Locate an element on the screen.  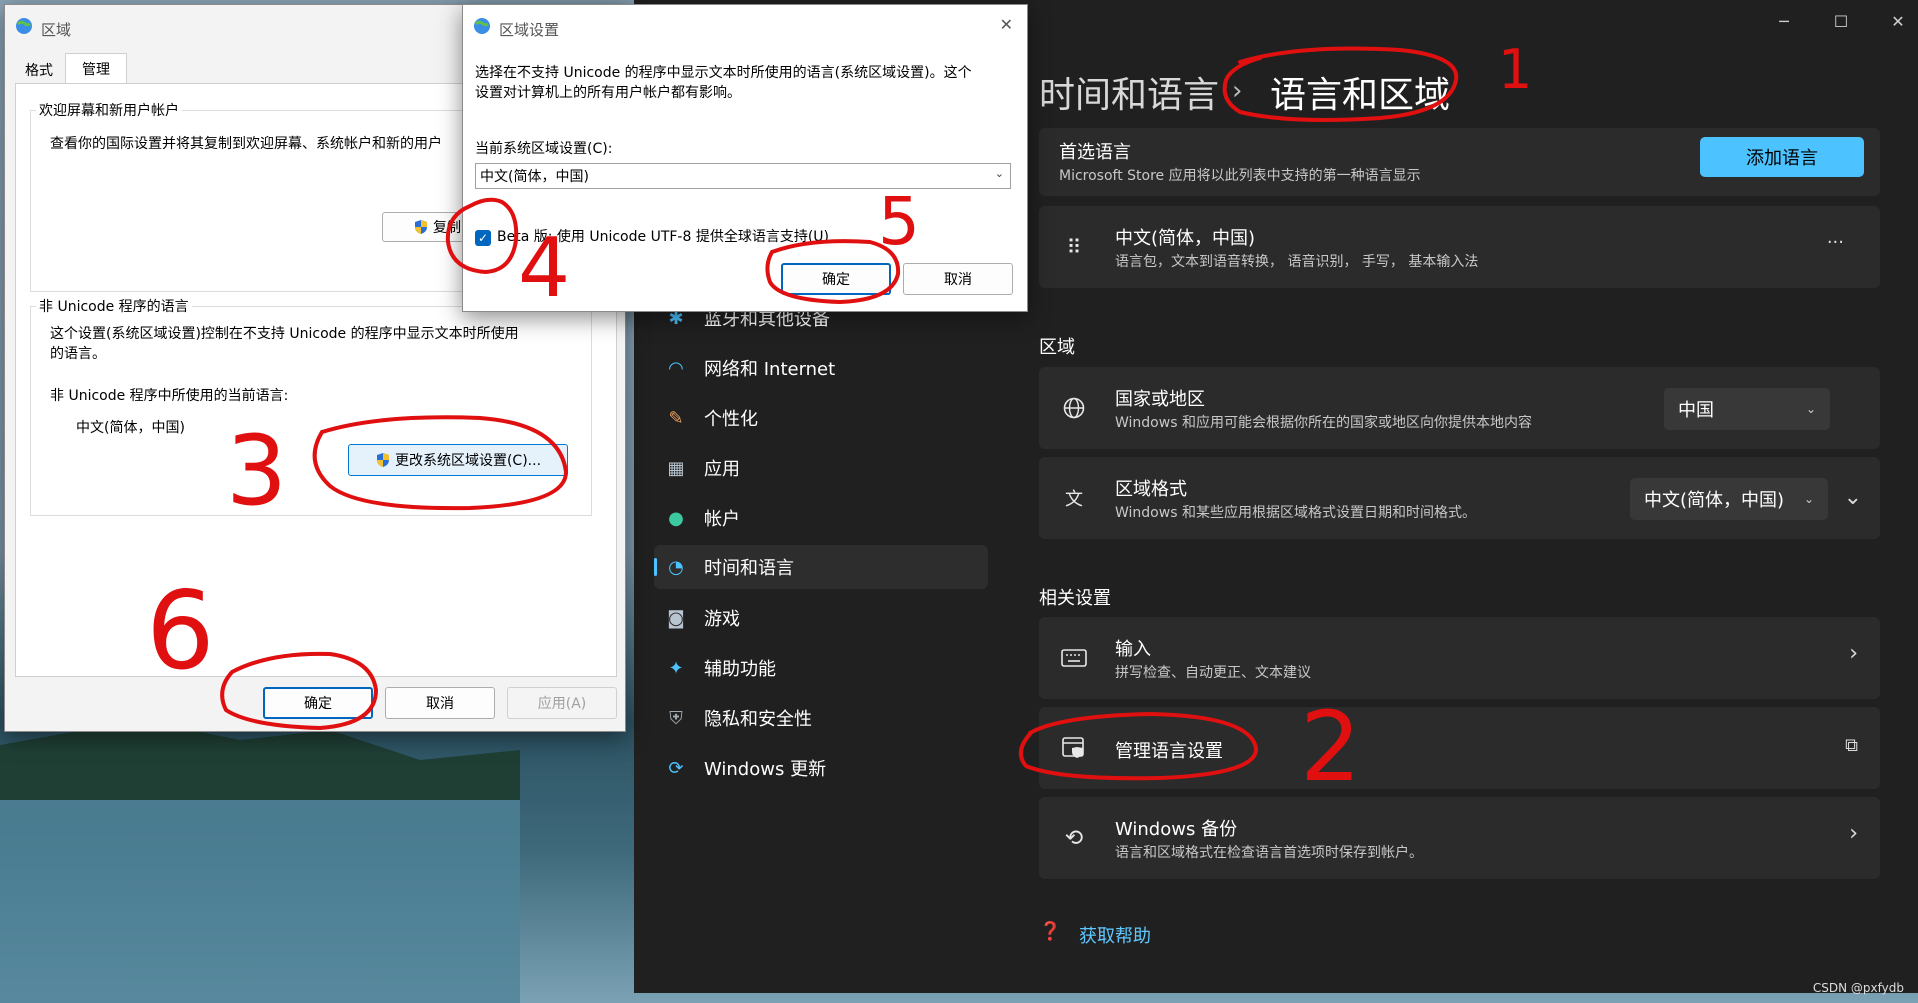
sidebar-item-label: 辅助功能 is located at coordinates (740, 669).